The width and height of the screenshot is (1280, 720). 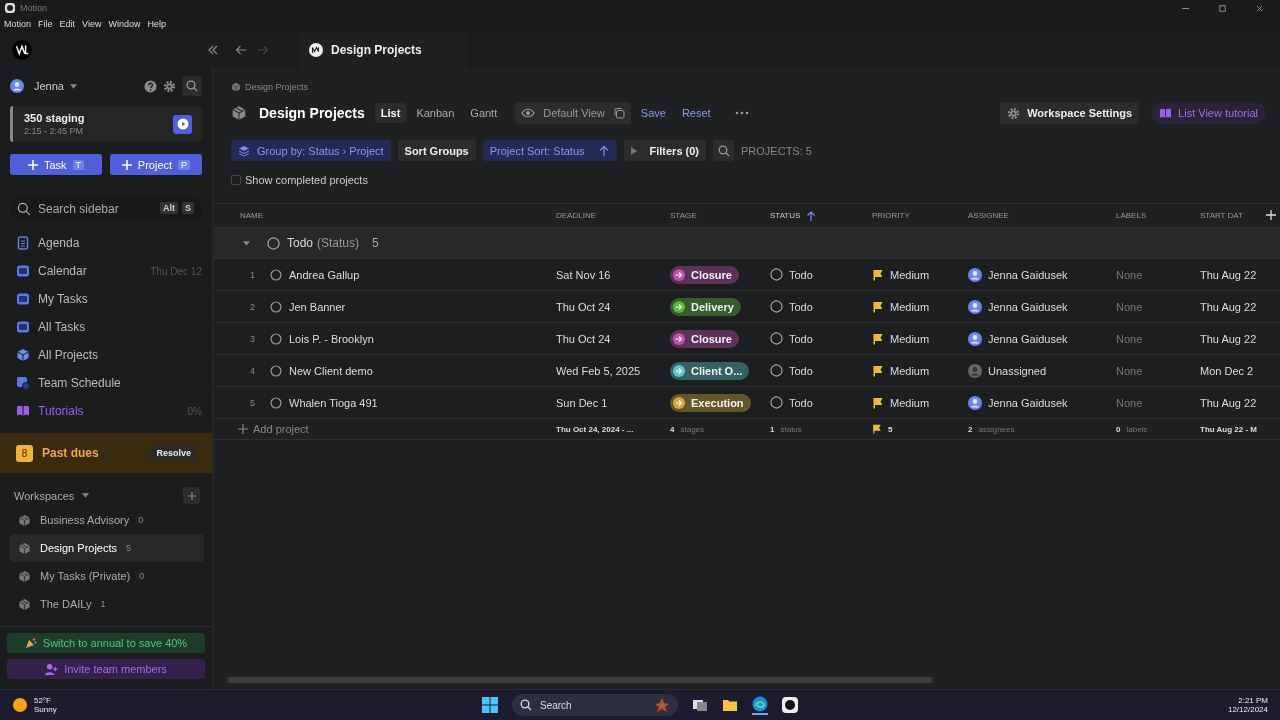 What do you see at coordinates (109, 243) in the screenshot?
I see `nav-item: Agenda` at bounding box center [109, 243].